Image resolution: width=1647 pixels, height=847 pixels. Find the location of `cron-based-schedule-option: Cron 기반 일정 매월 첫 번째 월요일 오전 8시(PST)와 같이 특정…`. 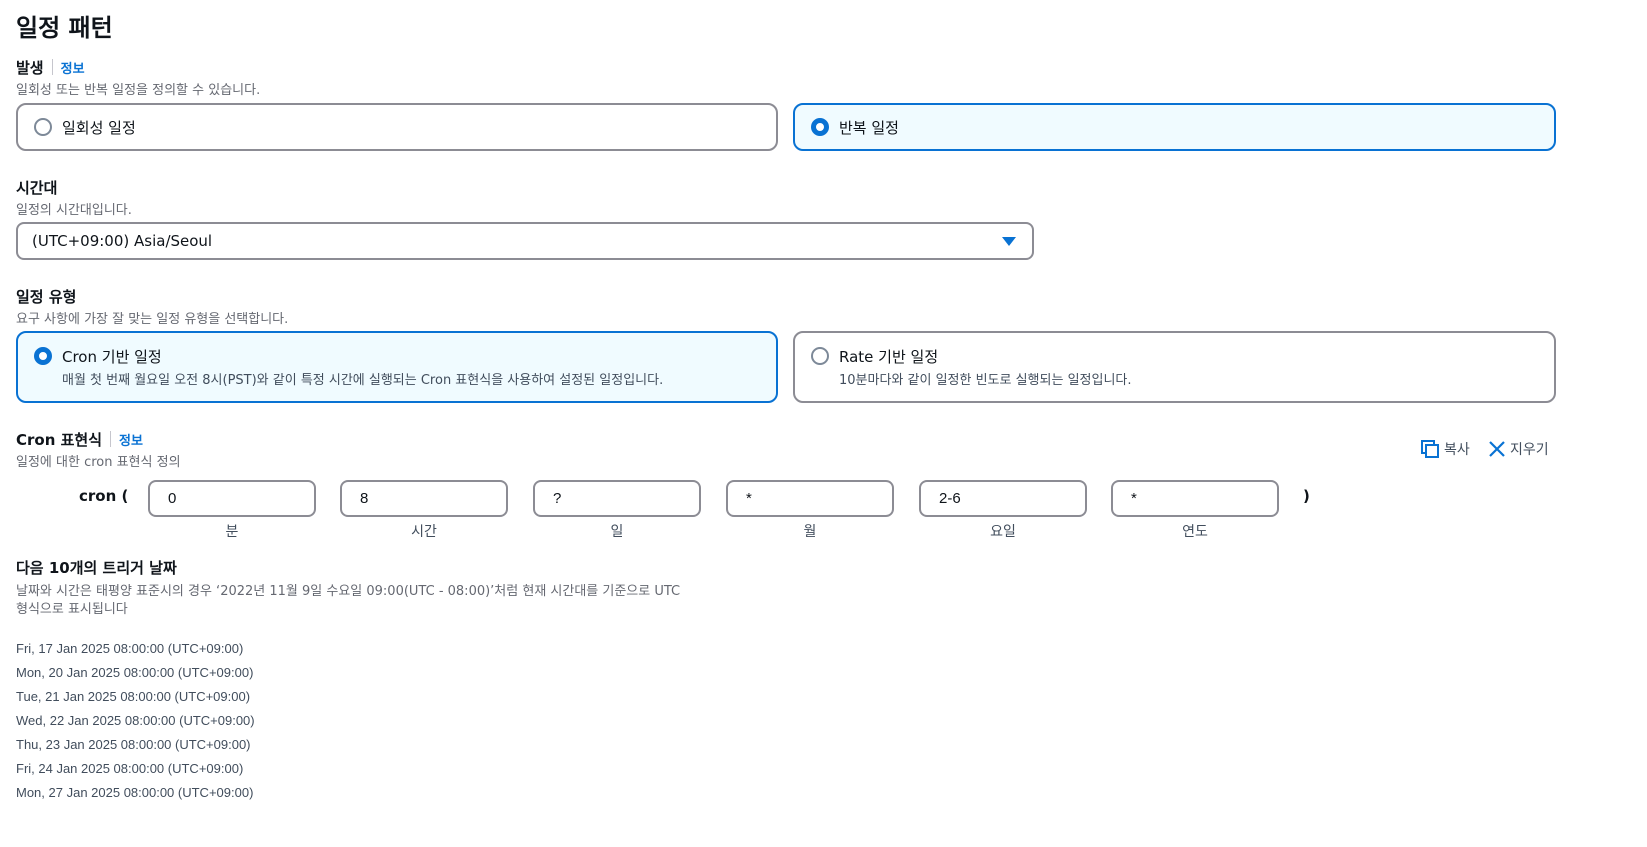

cron-based-schedule-option: Cron 기반 일정 매월 첫 번째 월요일 오전 8시(PST)와 같이 특정… is located at coordinates (397, 367).